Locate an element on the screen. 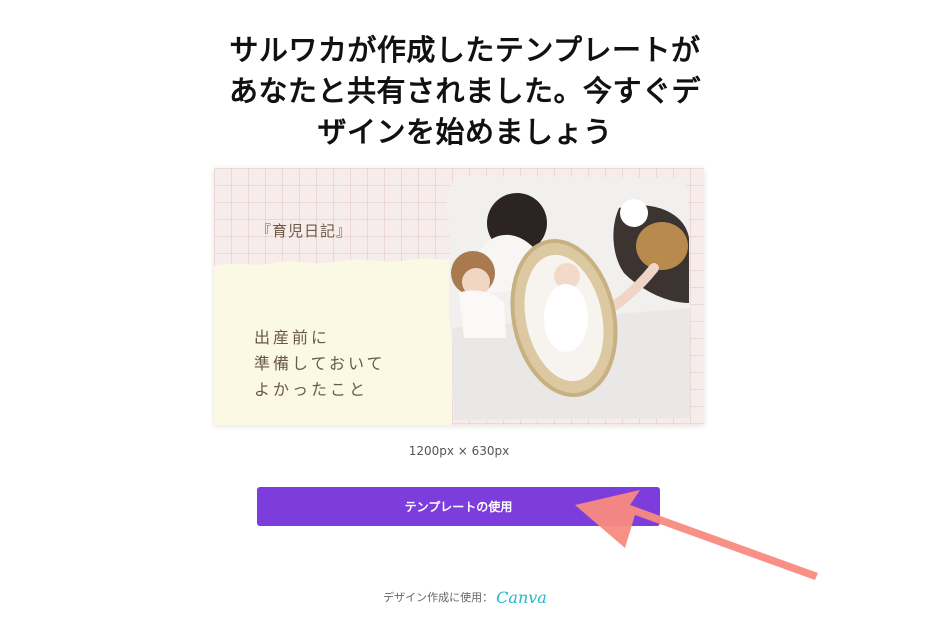 The image size is (930, 618). photo-mother-head is located at coordinates (662, 246).